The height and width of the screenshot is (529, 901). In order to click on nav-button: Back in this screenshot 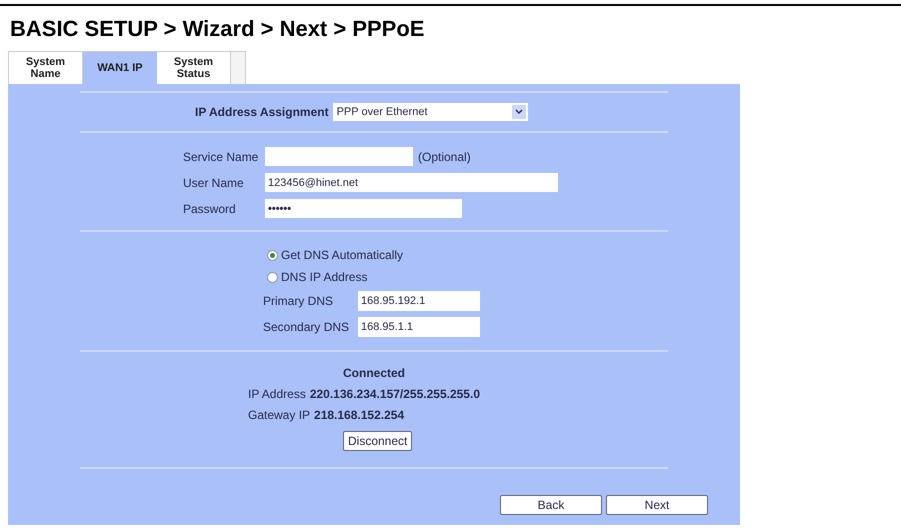, I will do `click(551, 505)`.